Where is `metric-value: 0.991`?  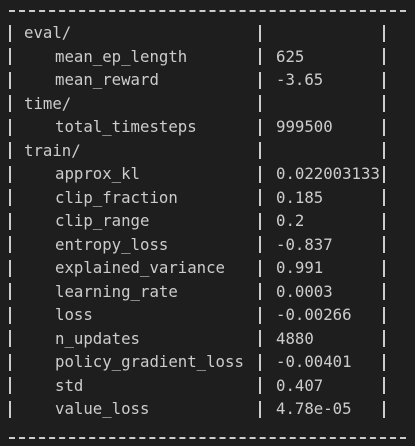 metric-value: 0.991 is located at coordinates (300, 268).